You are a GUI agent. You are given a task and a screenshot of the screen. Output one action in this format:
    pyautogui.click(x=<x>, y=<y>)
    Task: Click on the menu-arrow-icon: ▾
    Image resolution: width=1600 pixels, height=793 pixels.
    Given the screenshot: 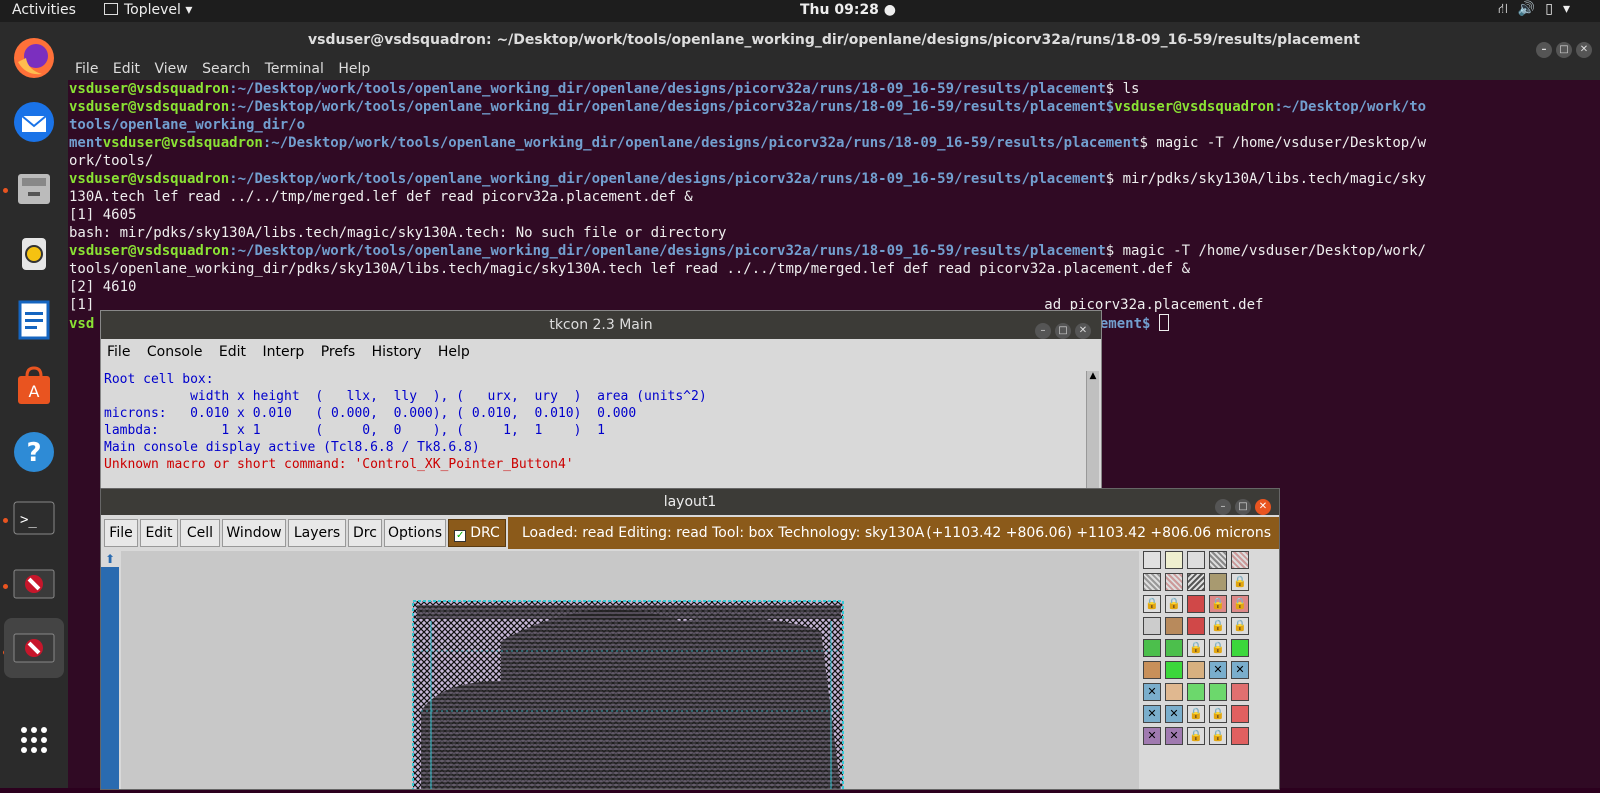 What is the action you would take?
    pyautogui.click(x=1571, y=9)
    